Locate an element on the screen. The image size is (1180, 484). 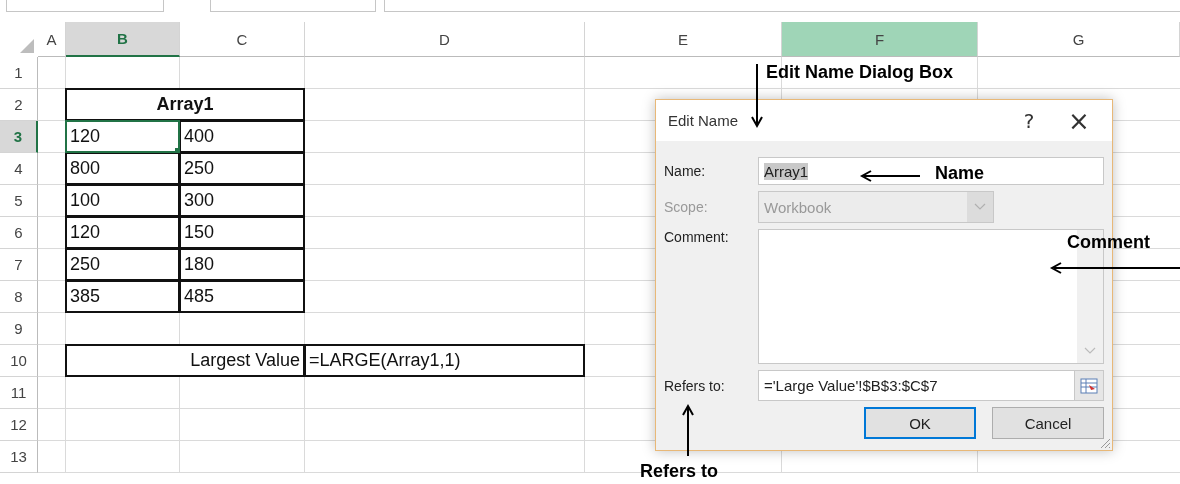
row-header: 4 is located at coordinates (19, 169).